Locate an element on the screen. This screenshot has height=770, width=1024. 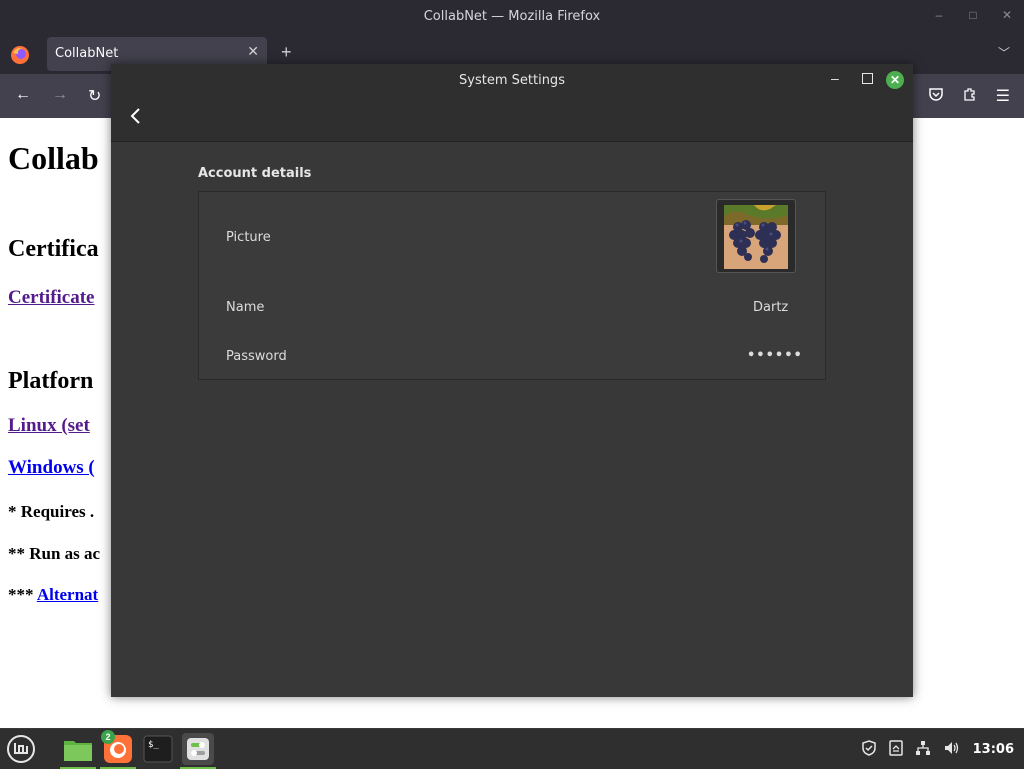
files-app-icon is located at coordinates (78, 749).